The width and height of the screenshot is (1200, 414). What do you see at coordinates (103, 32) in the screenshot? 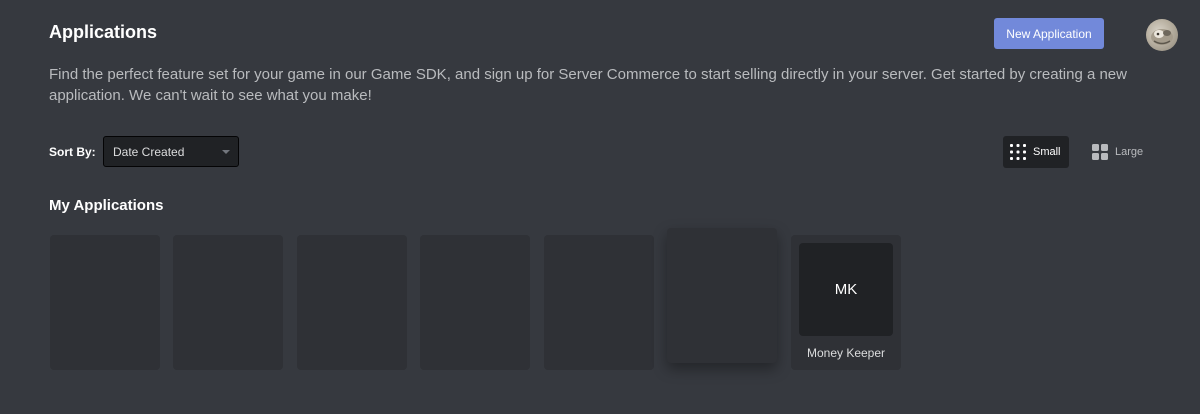
I see `page-title: Applications` at bounding box center [103, 32].